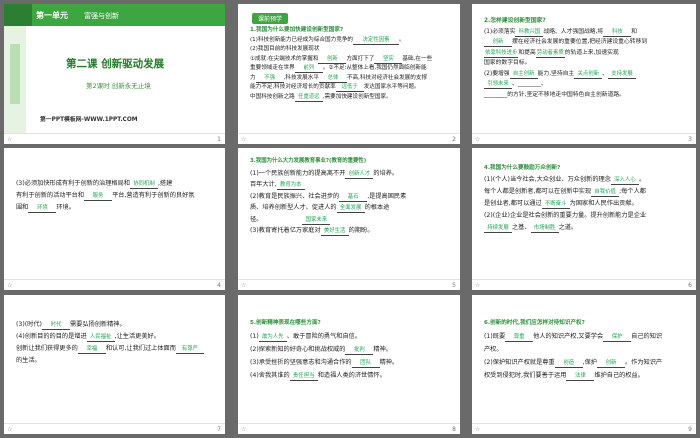 This screenshot has height=438, width=700. I want to click on body-line: (3)教育寄托着亿万家庭对 美好生活 的期盼。, so click(312, 231).